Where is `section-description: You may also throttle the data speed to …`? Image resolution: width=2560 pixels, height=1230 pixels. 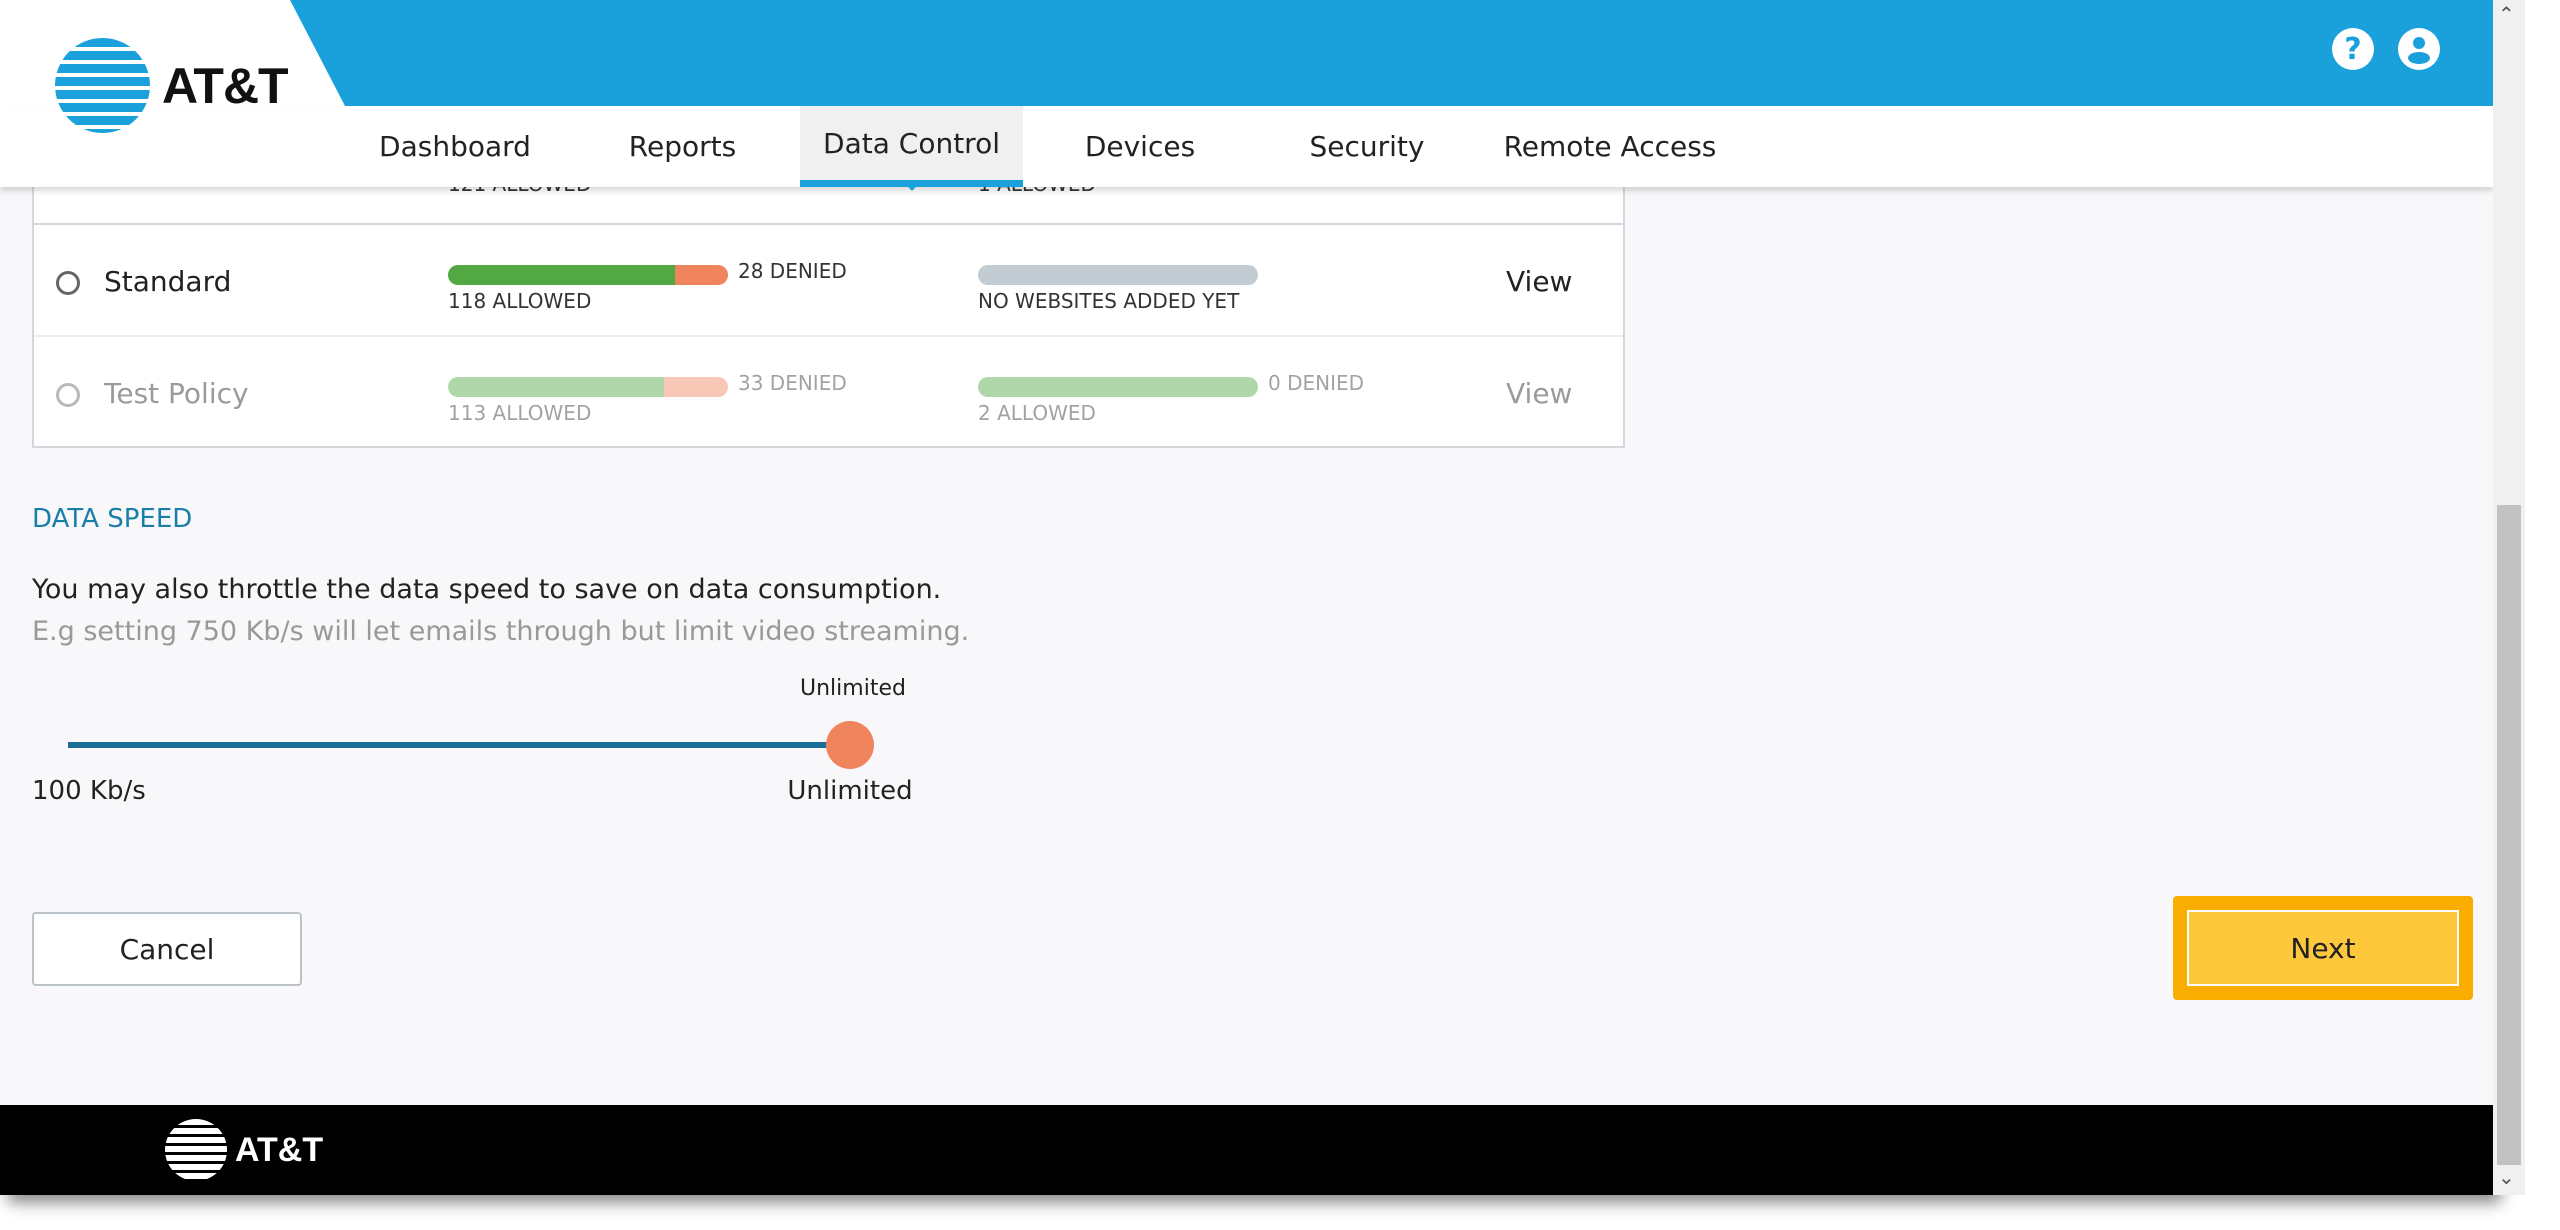 section-description: You may also throttle the data speed to … is located at coordinates (487, 589).